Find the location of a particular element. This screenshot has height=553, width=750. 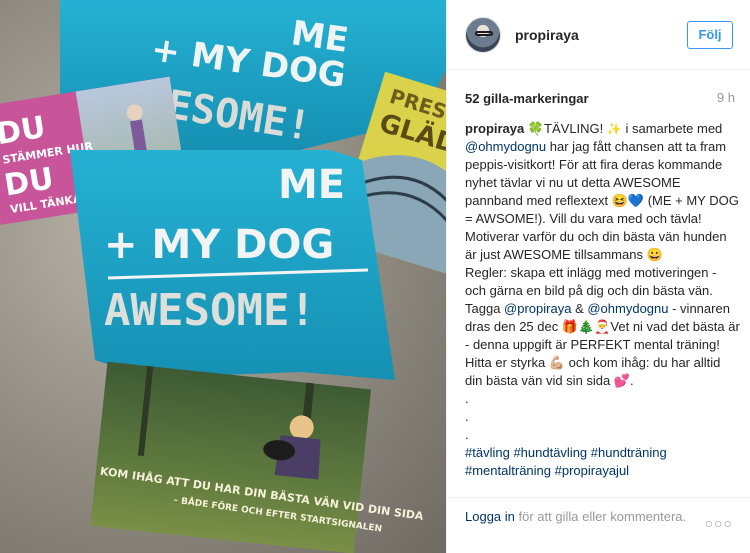

login-link: Logga in is located at coordinates (490, 516).